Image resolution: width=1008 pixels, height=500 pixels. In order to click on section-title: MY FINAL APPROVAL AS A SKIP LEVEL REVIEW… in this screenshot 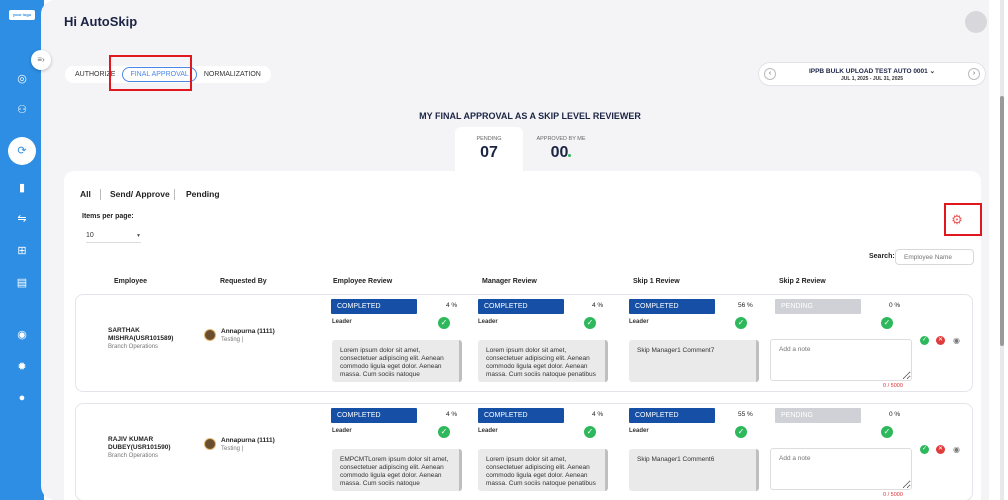, I will do `click(530, 116)`.